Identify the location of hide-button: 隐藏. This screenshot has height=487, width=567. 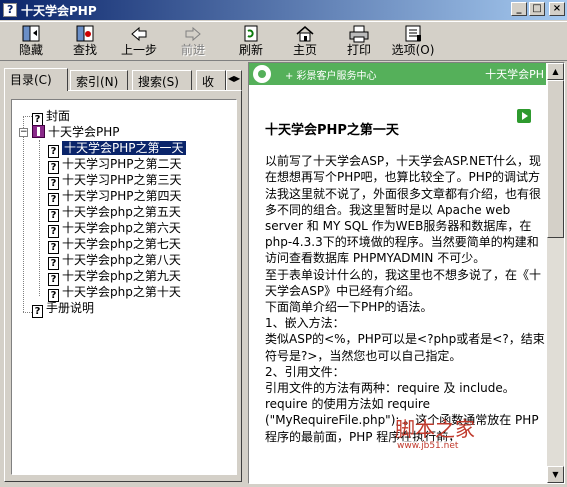
(31, 42).